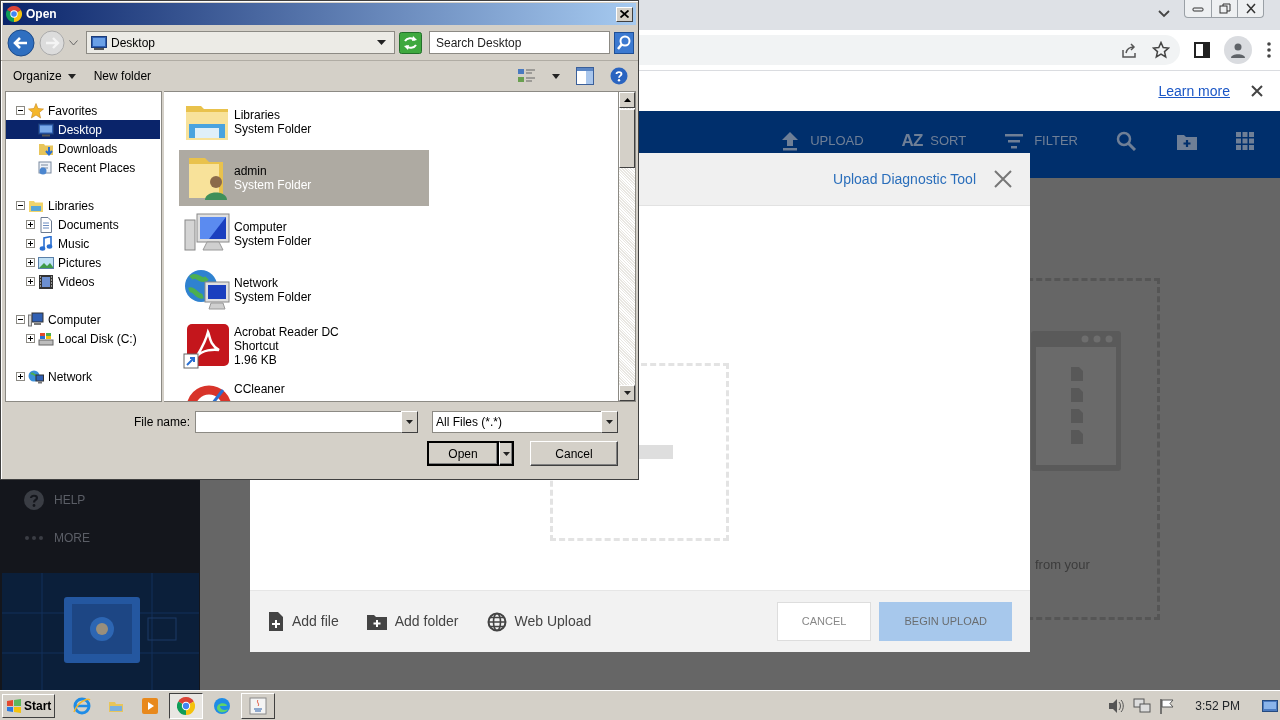 The image size is (1280, 720). What do you see at coordinates (36, 319) in the screenshot?
I see `computer-icon` at bounding box center [36, 319].